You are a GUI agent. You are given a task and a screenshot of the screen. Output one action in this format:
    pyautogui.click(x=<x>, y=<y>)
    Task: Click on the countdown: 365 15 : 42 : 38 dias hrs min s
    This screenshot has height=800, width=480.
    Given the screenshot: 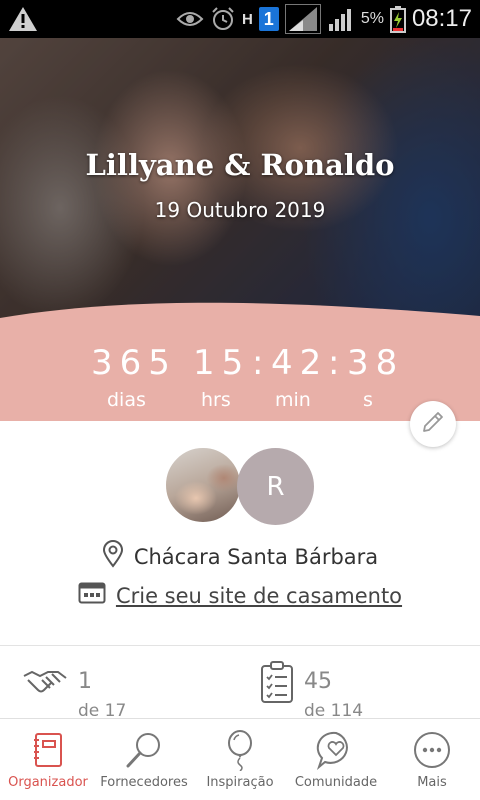 What is the action you would take?
    pyautogui.click(x=240, y=382)
    